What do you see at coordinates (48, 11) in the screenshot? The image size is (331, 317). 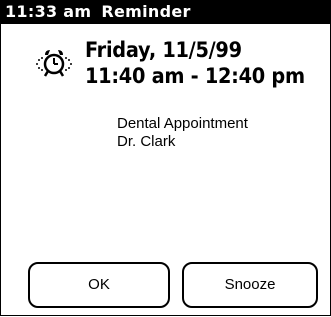 I see `title-bar-time: 11:33 am` at bounding box center [48, 11].